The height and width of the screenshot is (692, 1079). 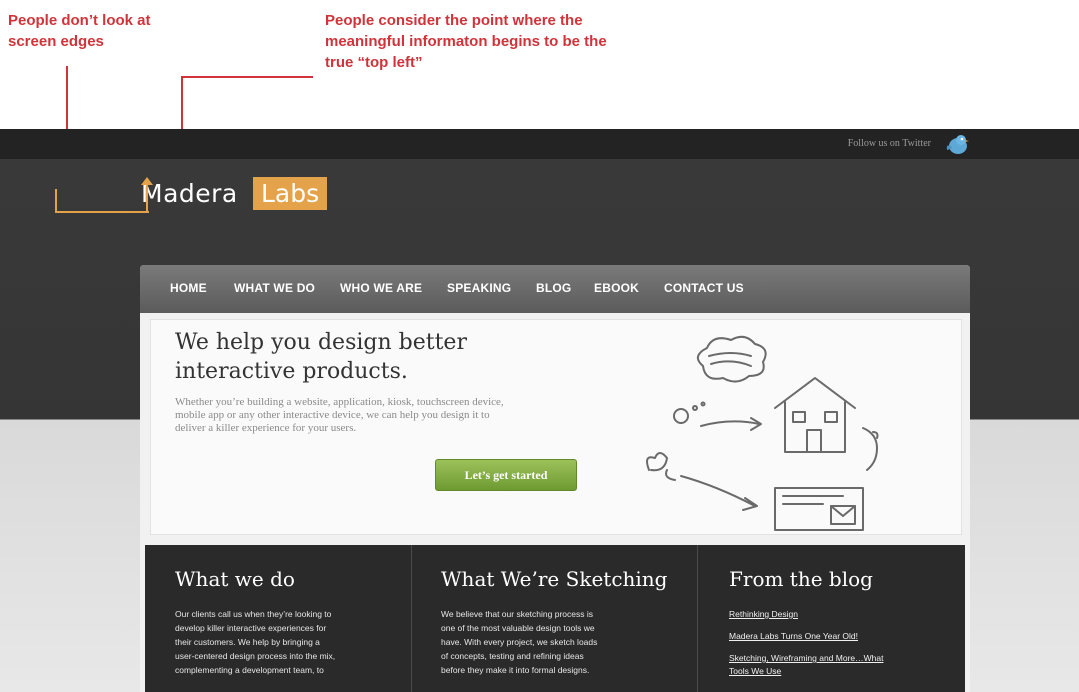 I want to click on nav-home: HOME, so click(x=188, y=288).